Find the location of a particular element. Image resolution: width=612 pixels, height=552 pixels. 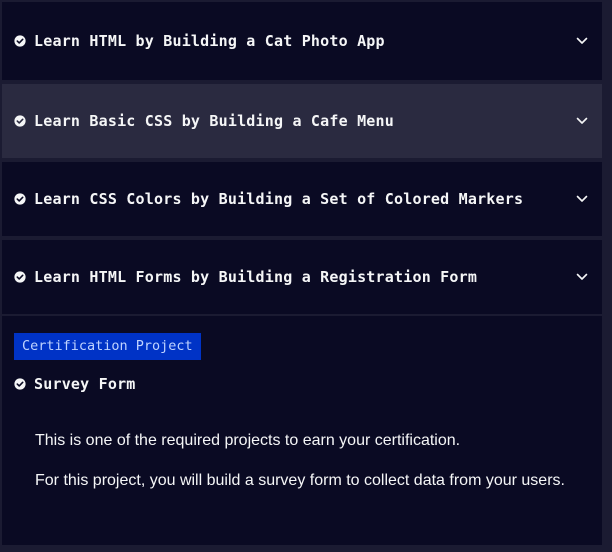

lesson-panel-2: Learn Basic CSS by Building a Cafe Menu is located at coordinates (302, 121).